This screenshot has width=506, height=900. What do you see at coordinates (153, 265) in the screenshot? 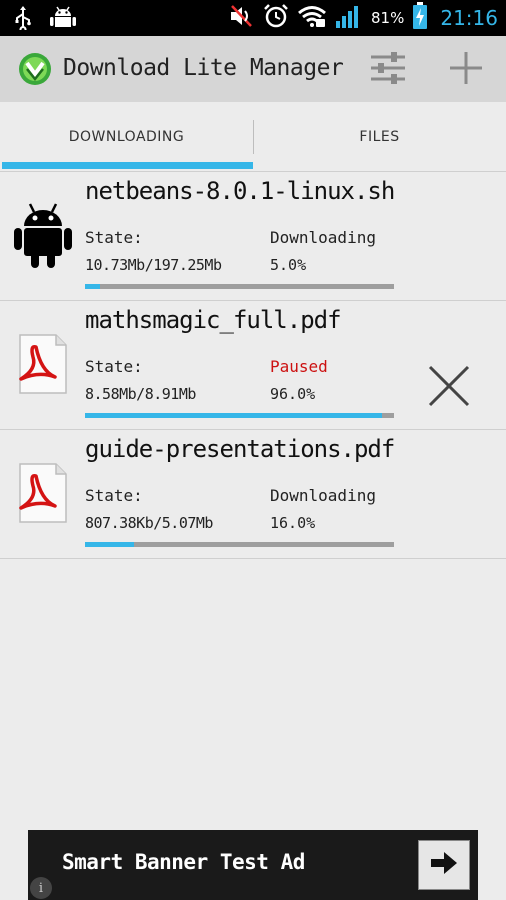
I see `size-progress-text: 10.73Mb/197.25Mb` at bounding box center [153, 265].